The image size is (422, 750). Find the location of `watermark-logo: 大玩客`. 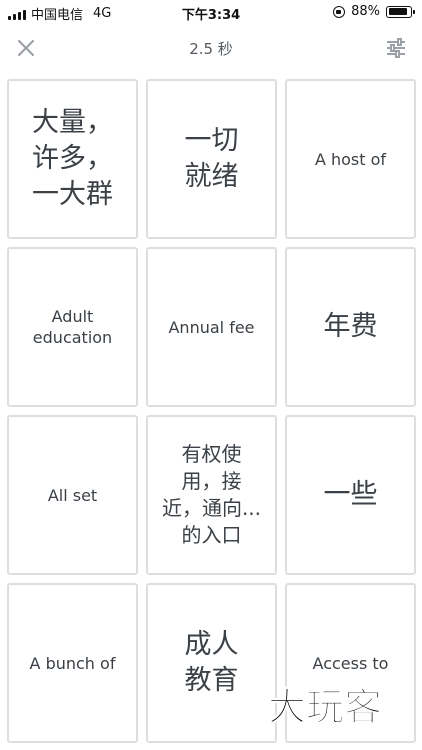

watermark-logo: 大玩客 is located at coordinates (325, 707).